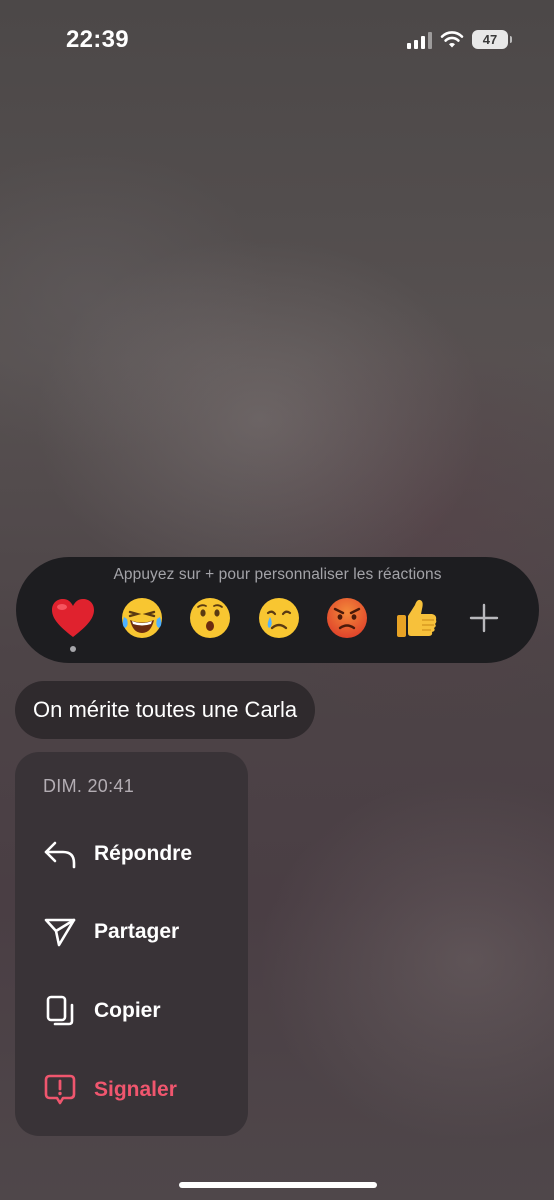  I want to click on thumbs-up-reaction, so click(416, 618).